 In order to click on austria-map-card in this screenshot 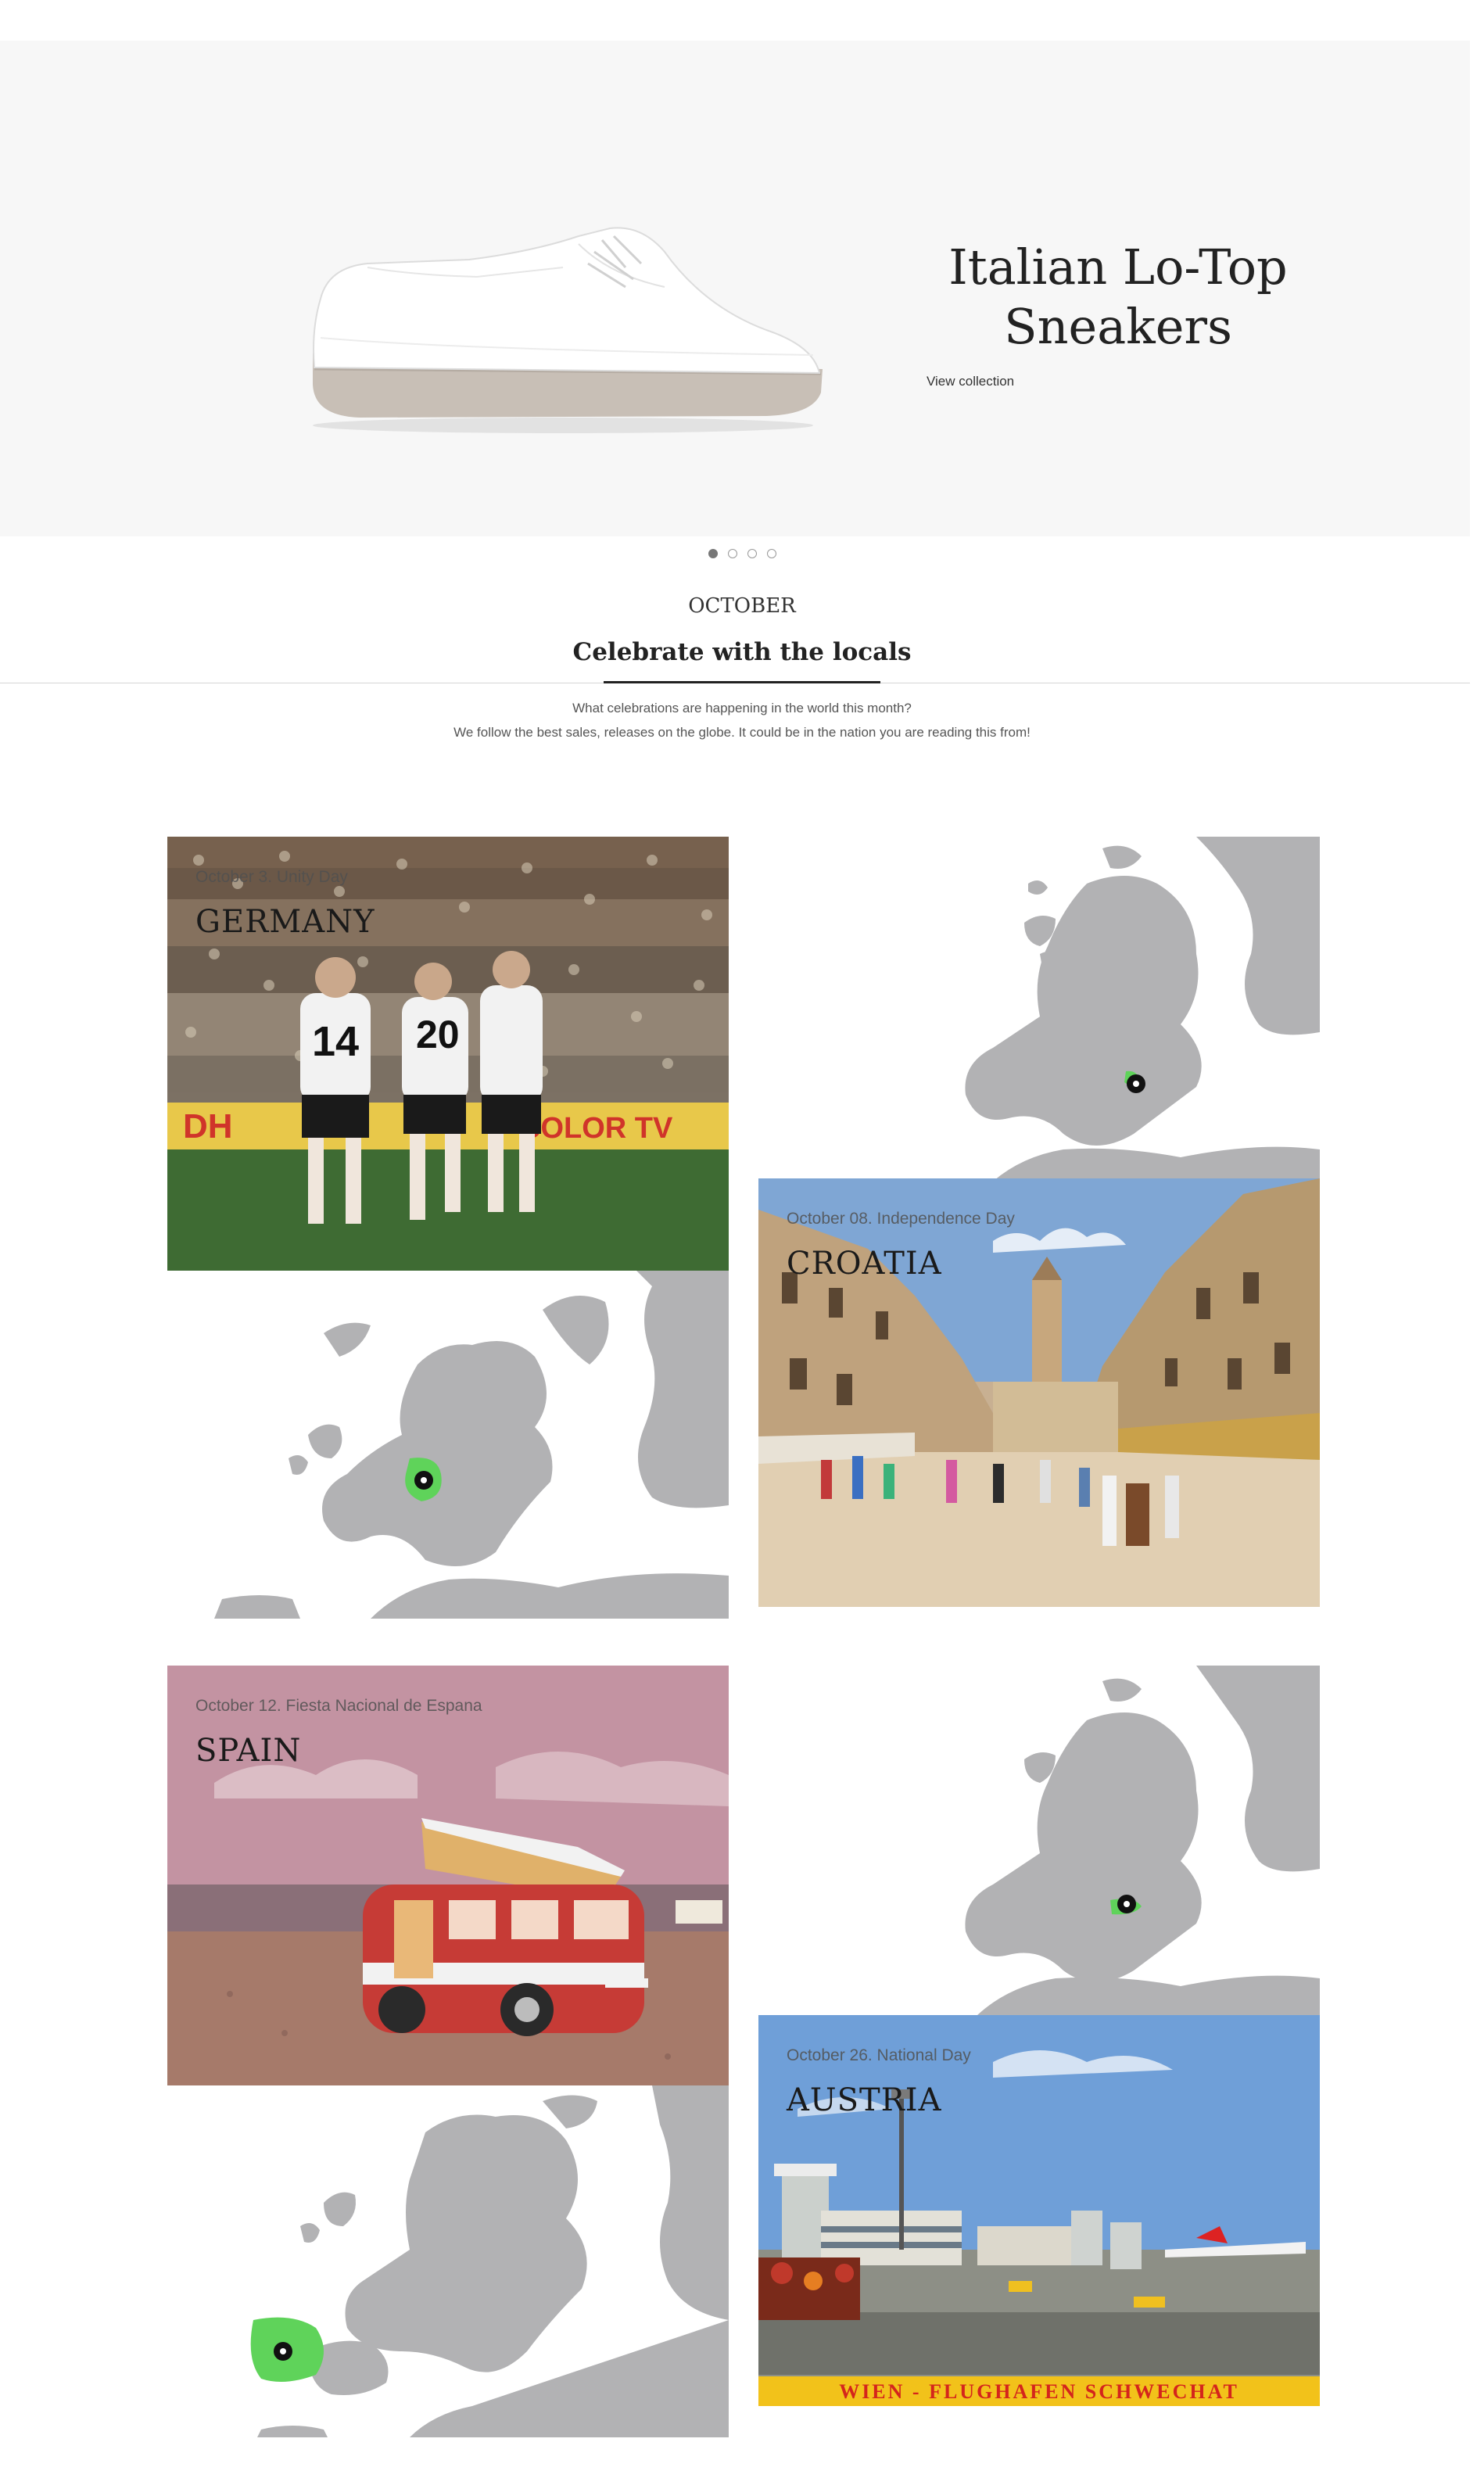, I will do `click(1039, 1840)`.